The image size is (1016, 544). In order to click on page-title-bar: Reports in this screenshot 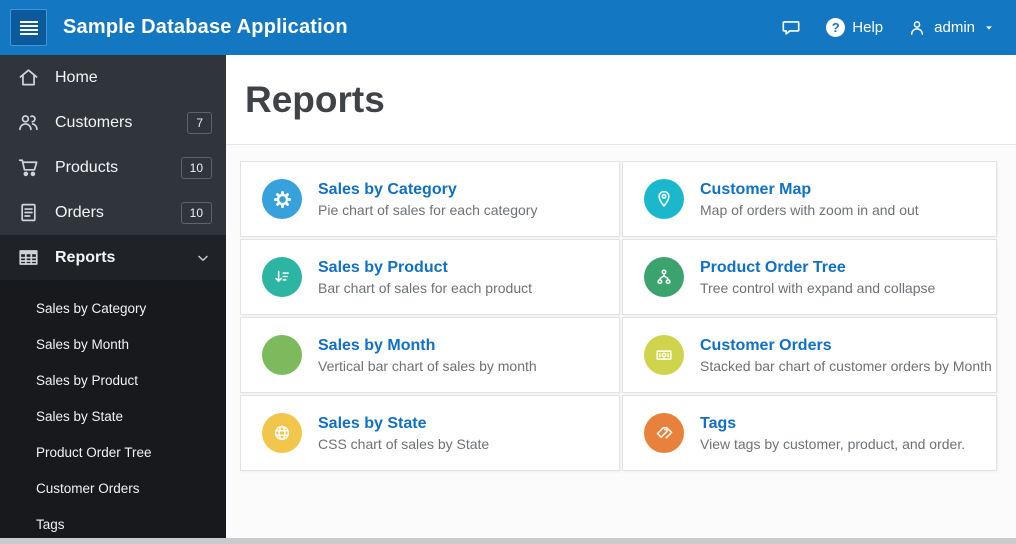, I will do `click(621, 100)`.